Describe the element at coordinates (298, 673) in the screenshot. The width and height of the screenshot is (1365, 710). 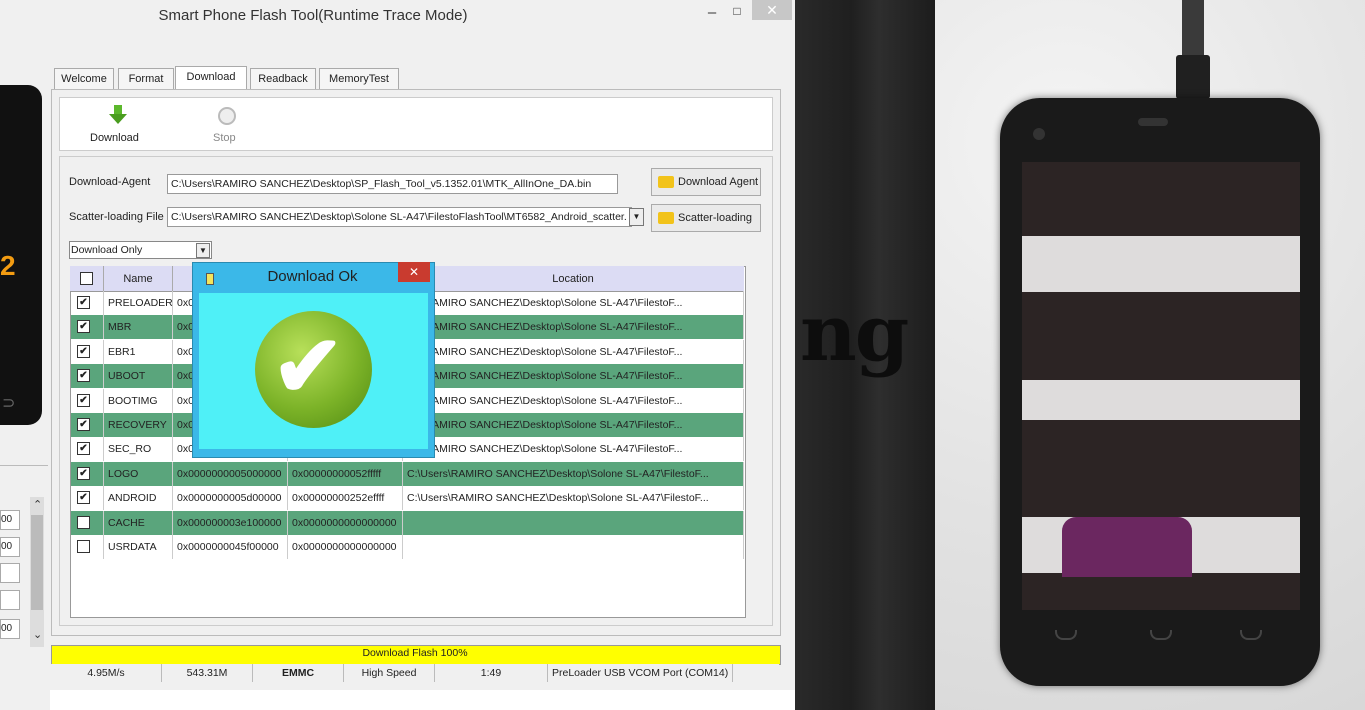
I see `status-storage: EMMC` at that location.